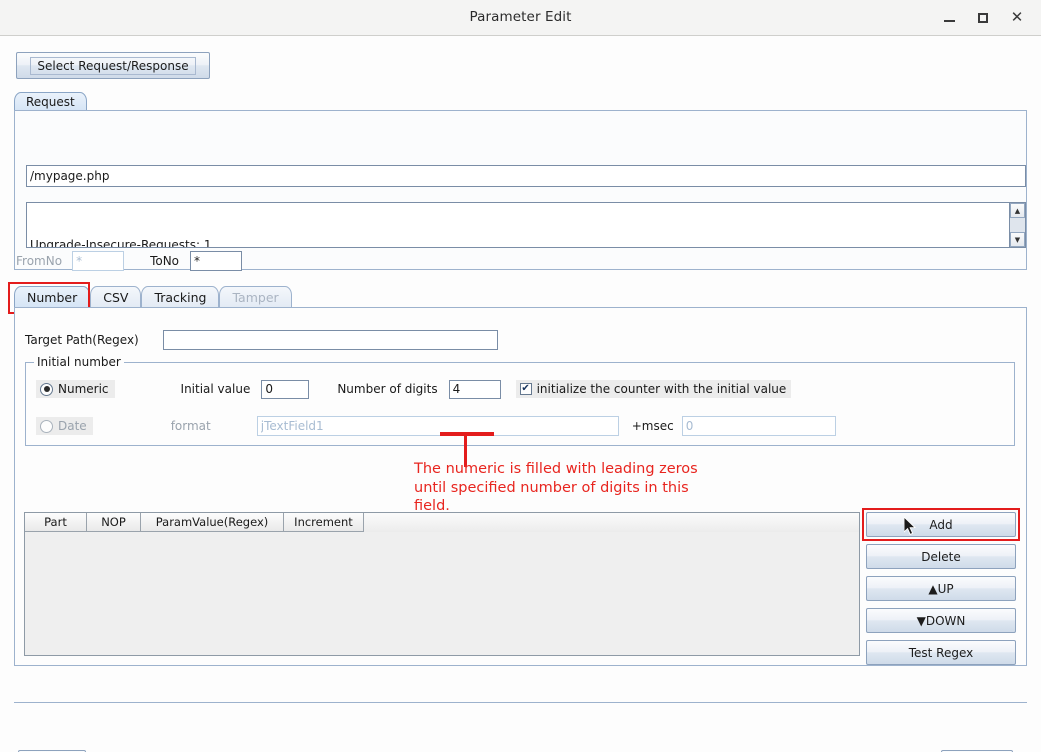 The width and height of the screenshot is (1041, 752). Describe the element at coordinates (474, 389) in the screenshot. I see `number-of-digits-input` at that location.